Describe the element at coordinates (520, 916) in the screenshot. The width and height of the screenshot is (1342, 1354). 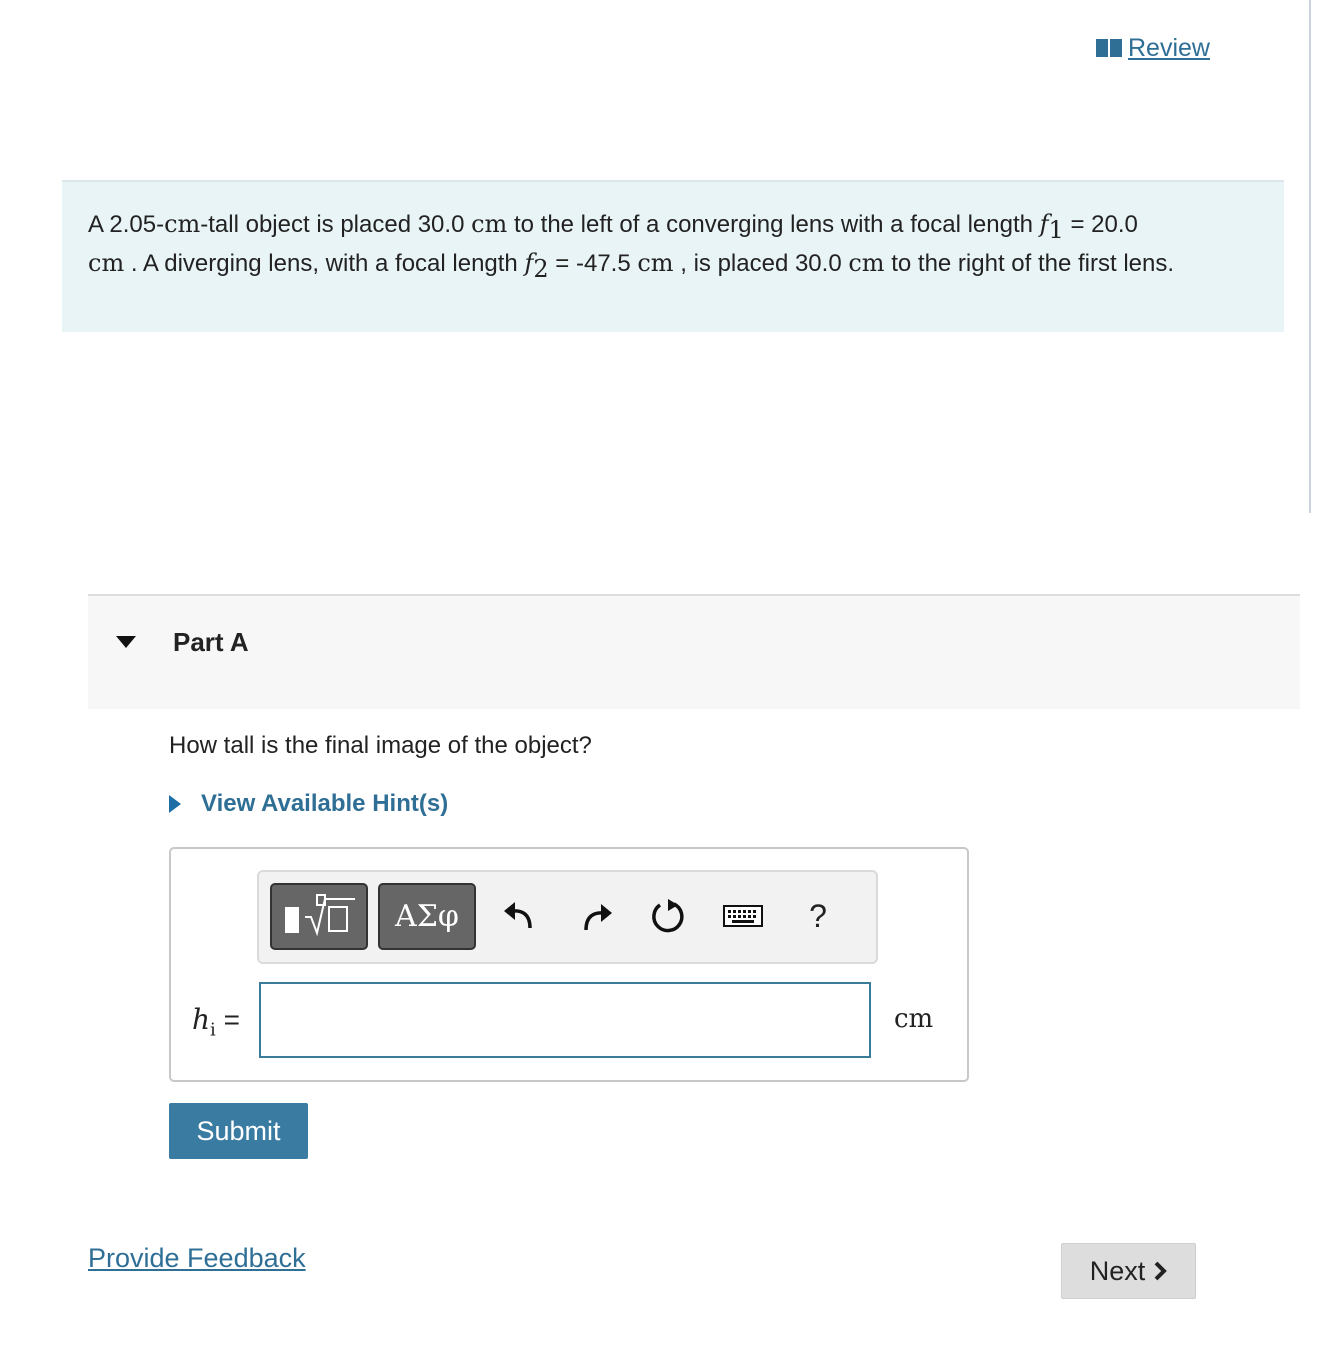
I see `undo-icon` at that location.